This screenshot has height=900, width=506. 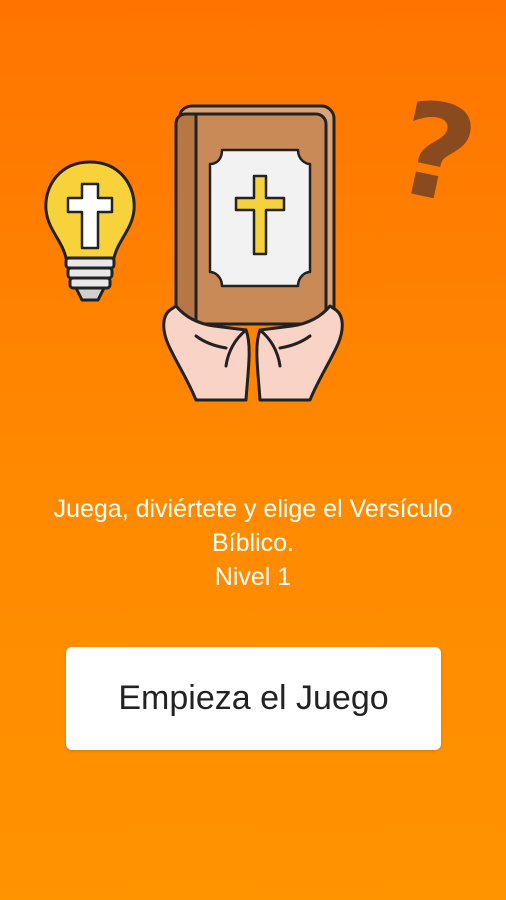 I want to click on start-game-button: Empieza el Juego, so click(x=253, y=698).